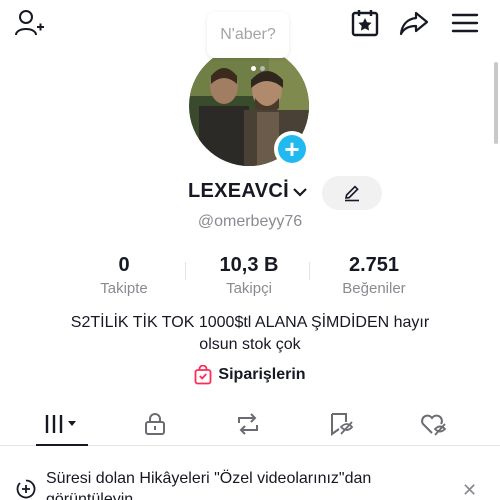 The height and width of the screenshot is (500, 500). I want to click on menu-icon, so click(465, 23).